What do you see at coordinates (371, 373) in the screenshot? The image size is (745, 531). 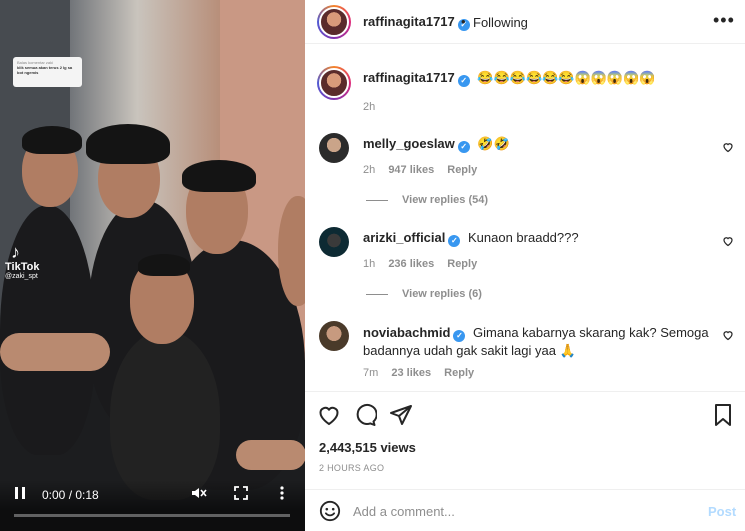 I see `comment-time: 7m` at bounding box center [371, 373].